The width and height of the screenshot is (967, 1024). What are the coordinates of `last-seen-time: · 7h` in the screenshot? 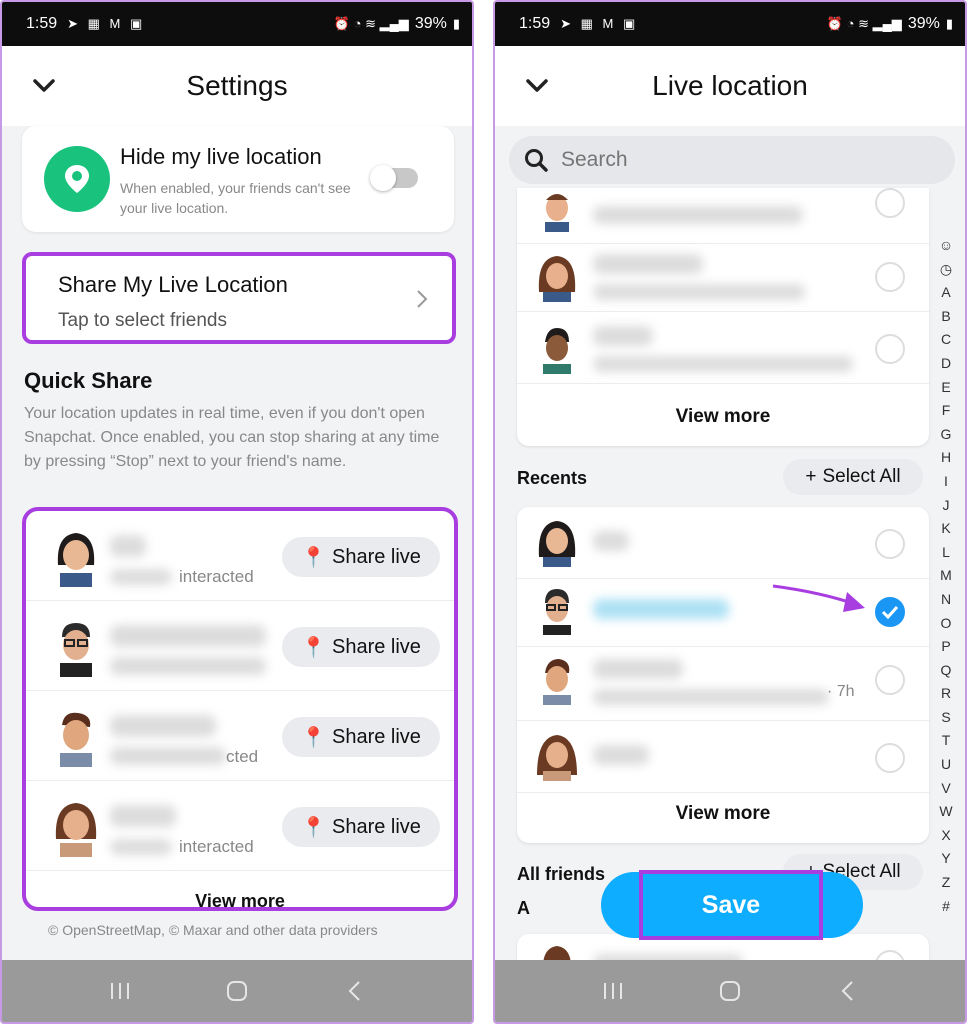 It's located at (841, 691).